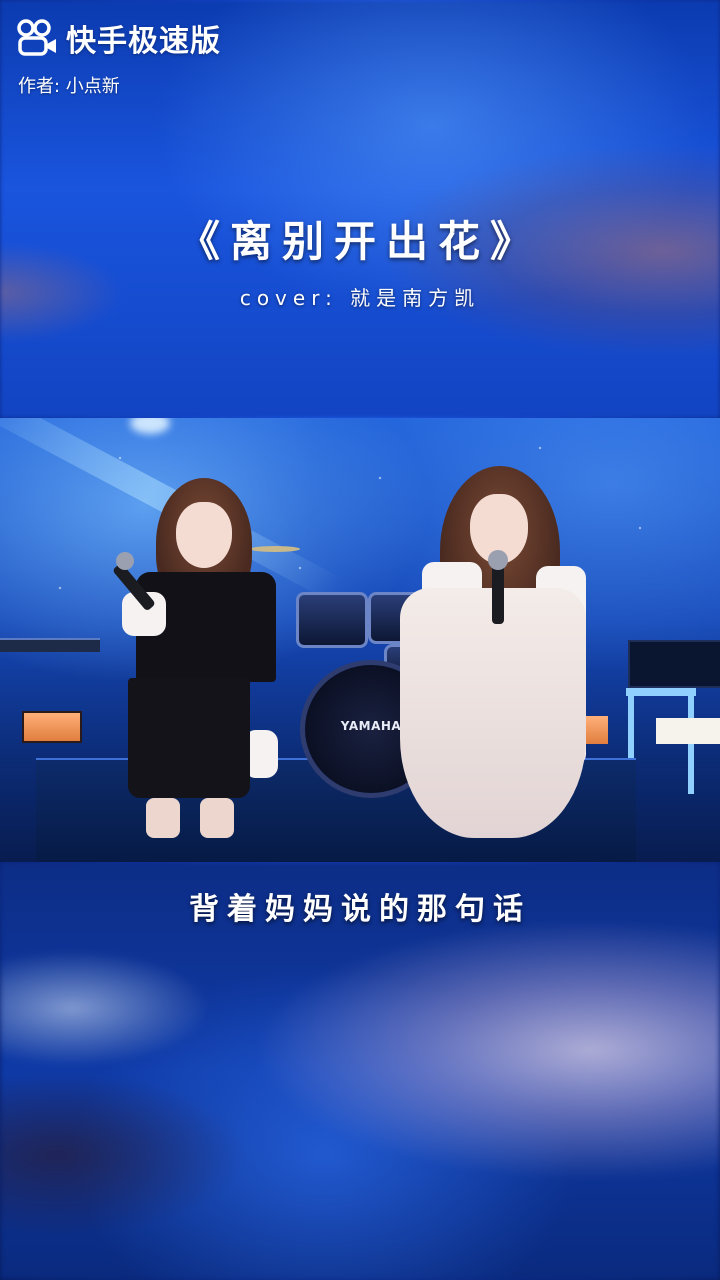  I want to click on singer-right, so click(495, 662).